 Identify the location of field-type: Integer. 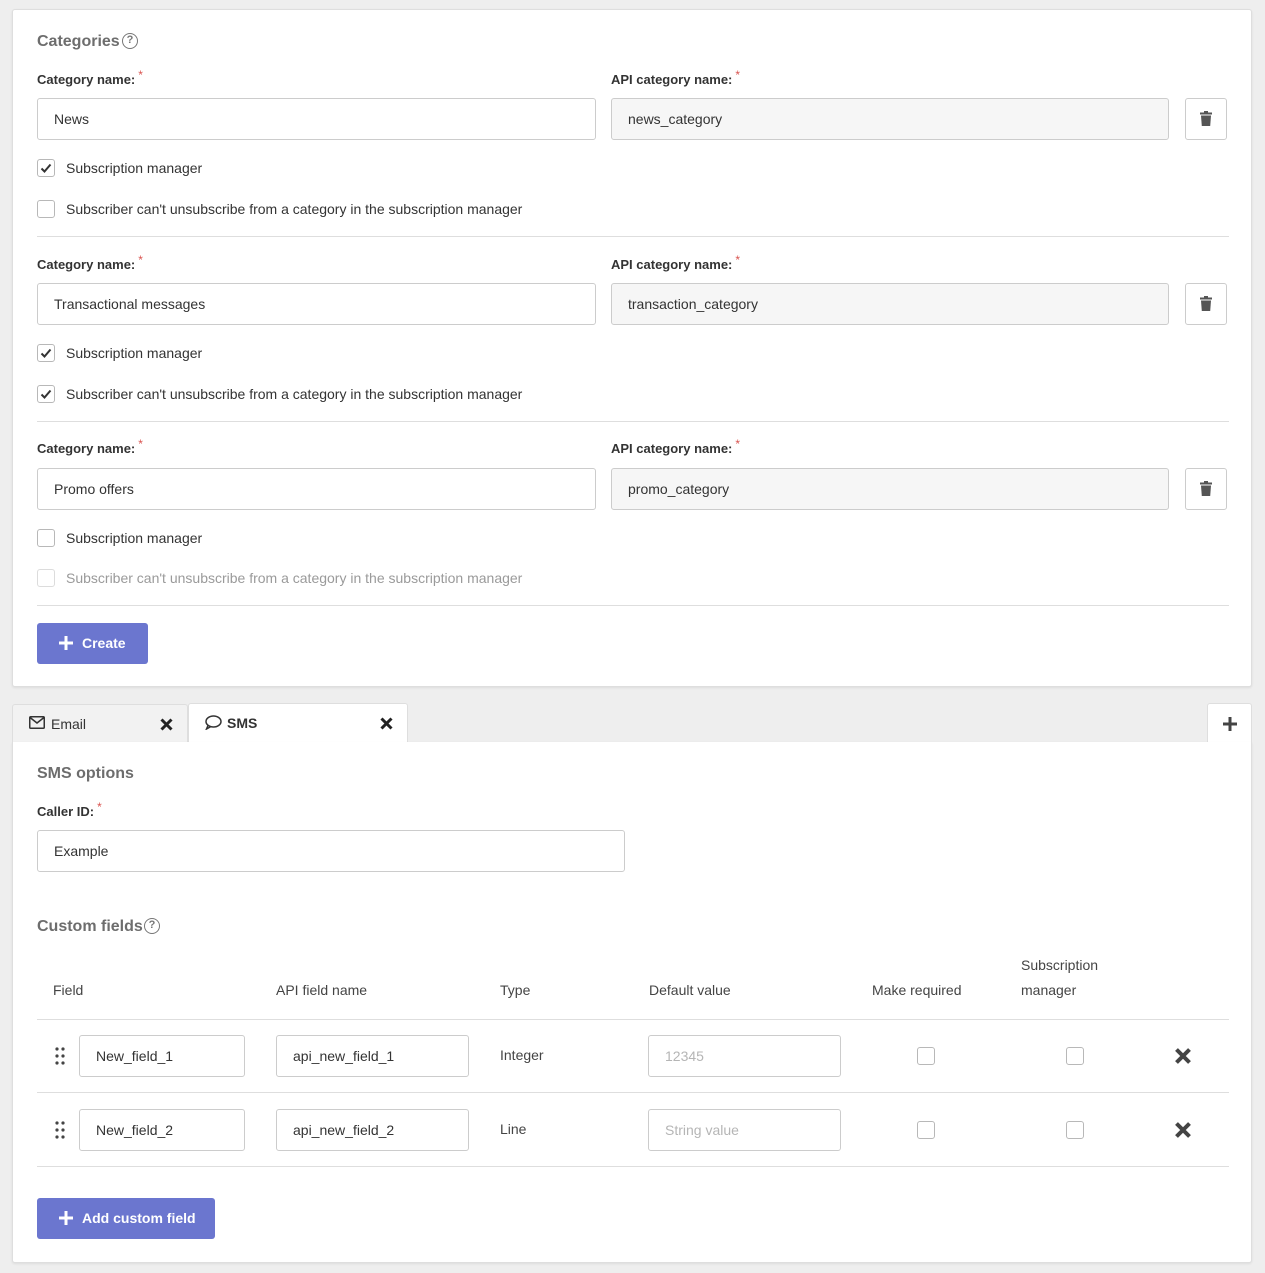
(522, 1055).